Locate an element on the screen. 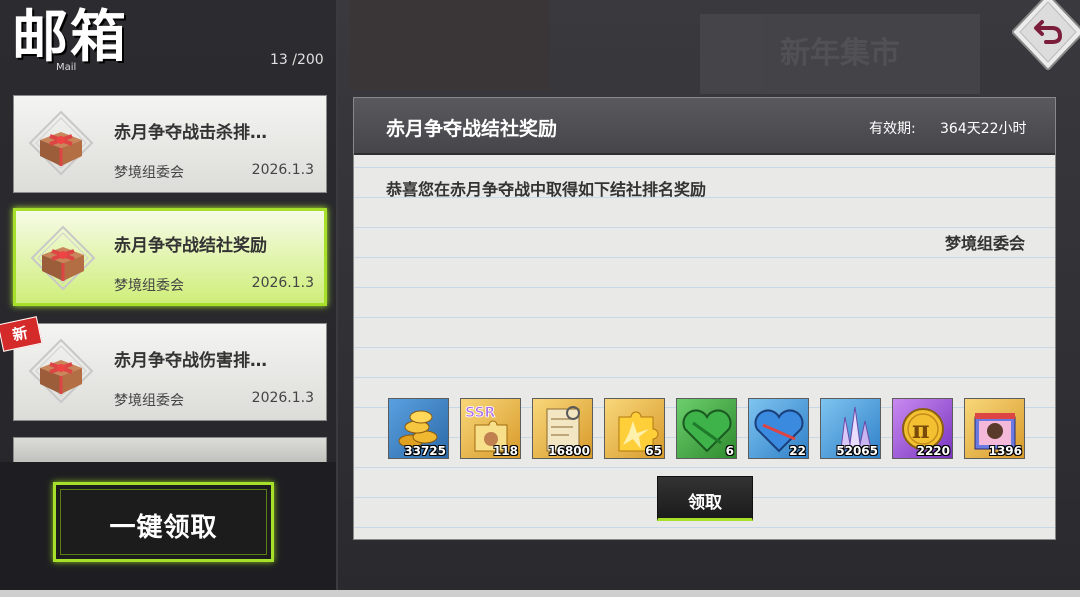 This screenshot has width=1080, height=597. reward-item: π 2220 is located at coordinates (922, 428).